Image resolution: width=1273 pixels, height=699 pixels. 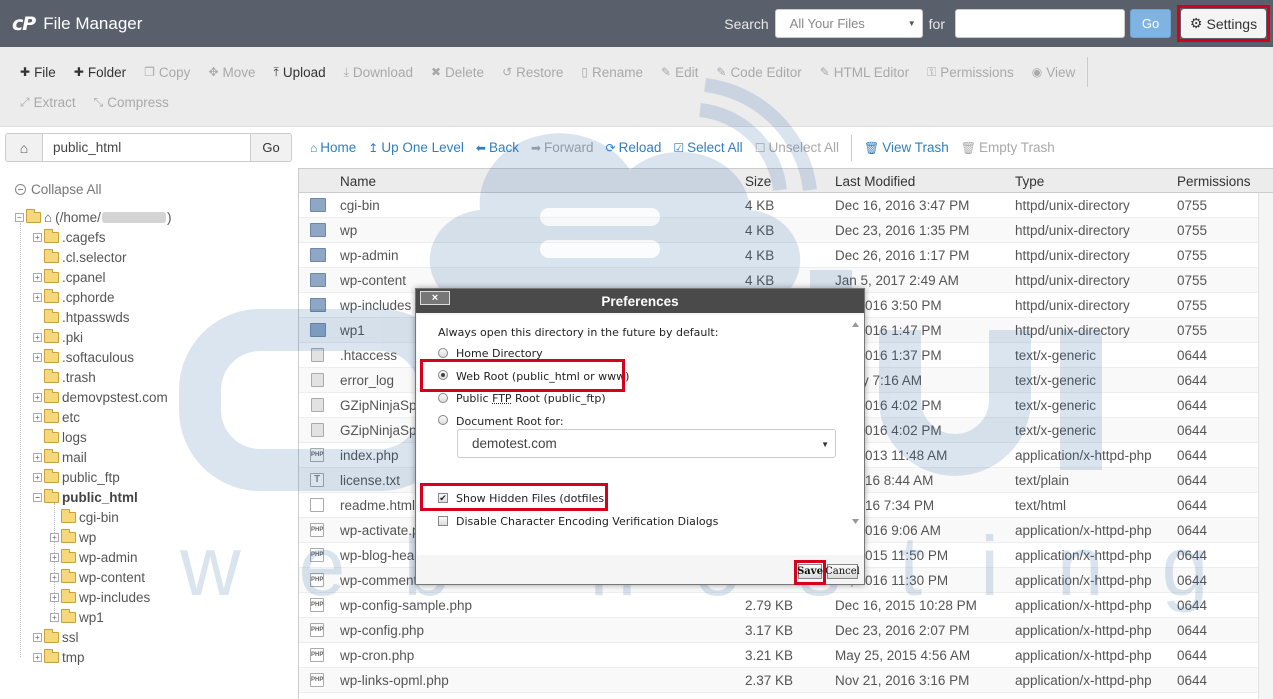 I want to click on tree-item: + demovpstest.com, so click(x=100, y=397).